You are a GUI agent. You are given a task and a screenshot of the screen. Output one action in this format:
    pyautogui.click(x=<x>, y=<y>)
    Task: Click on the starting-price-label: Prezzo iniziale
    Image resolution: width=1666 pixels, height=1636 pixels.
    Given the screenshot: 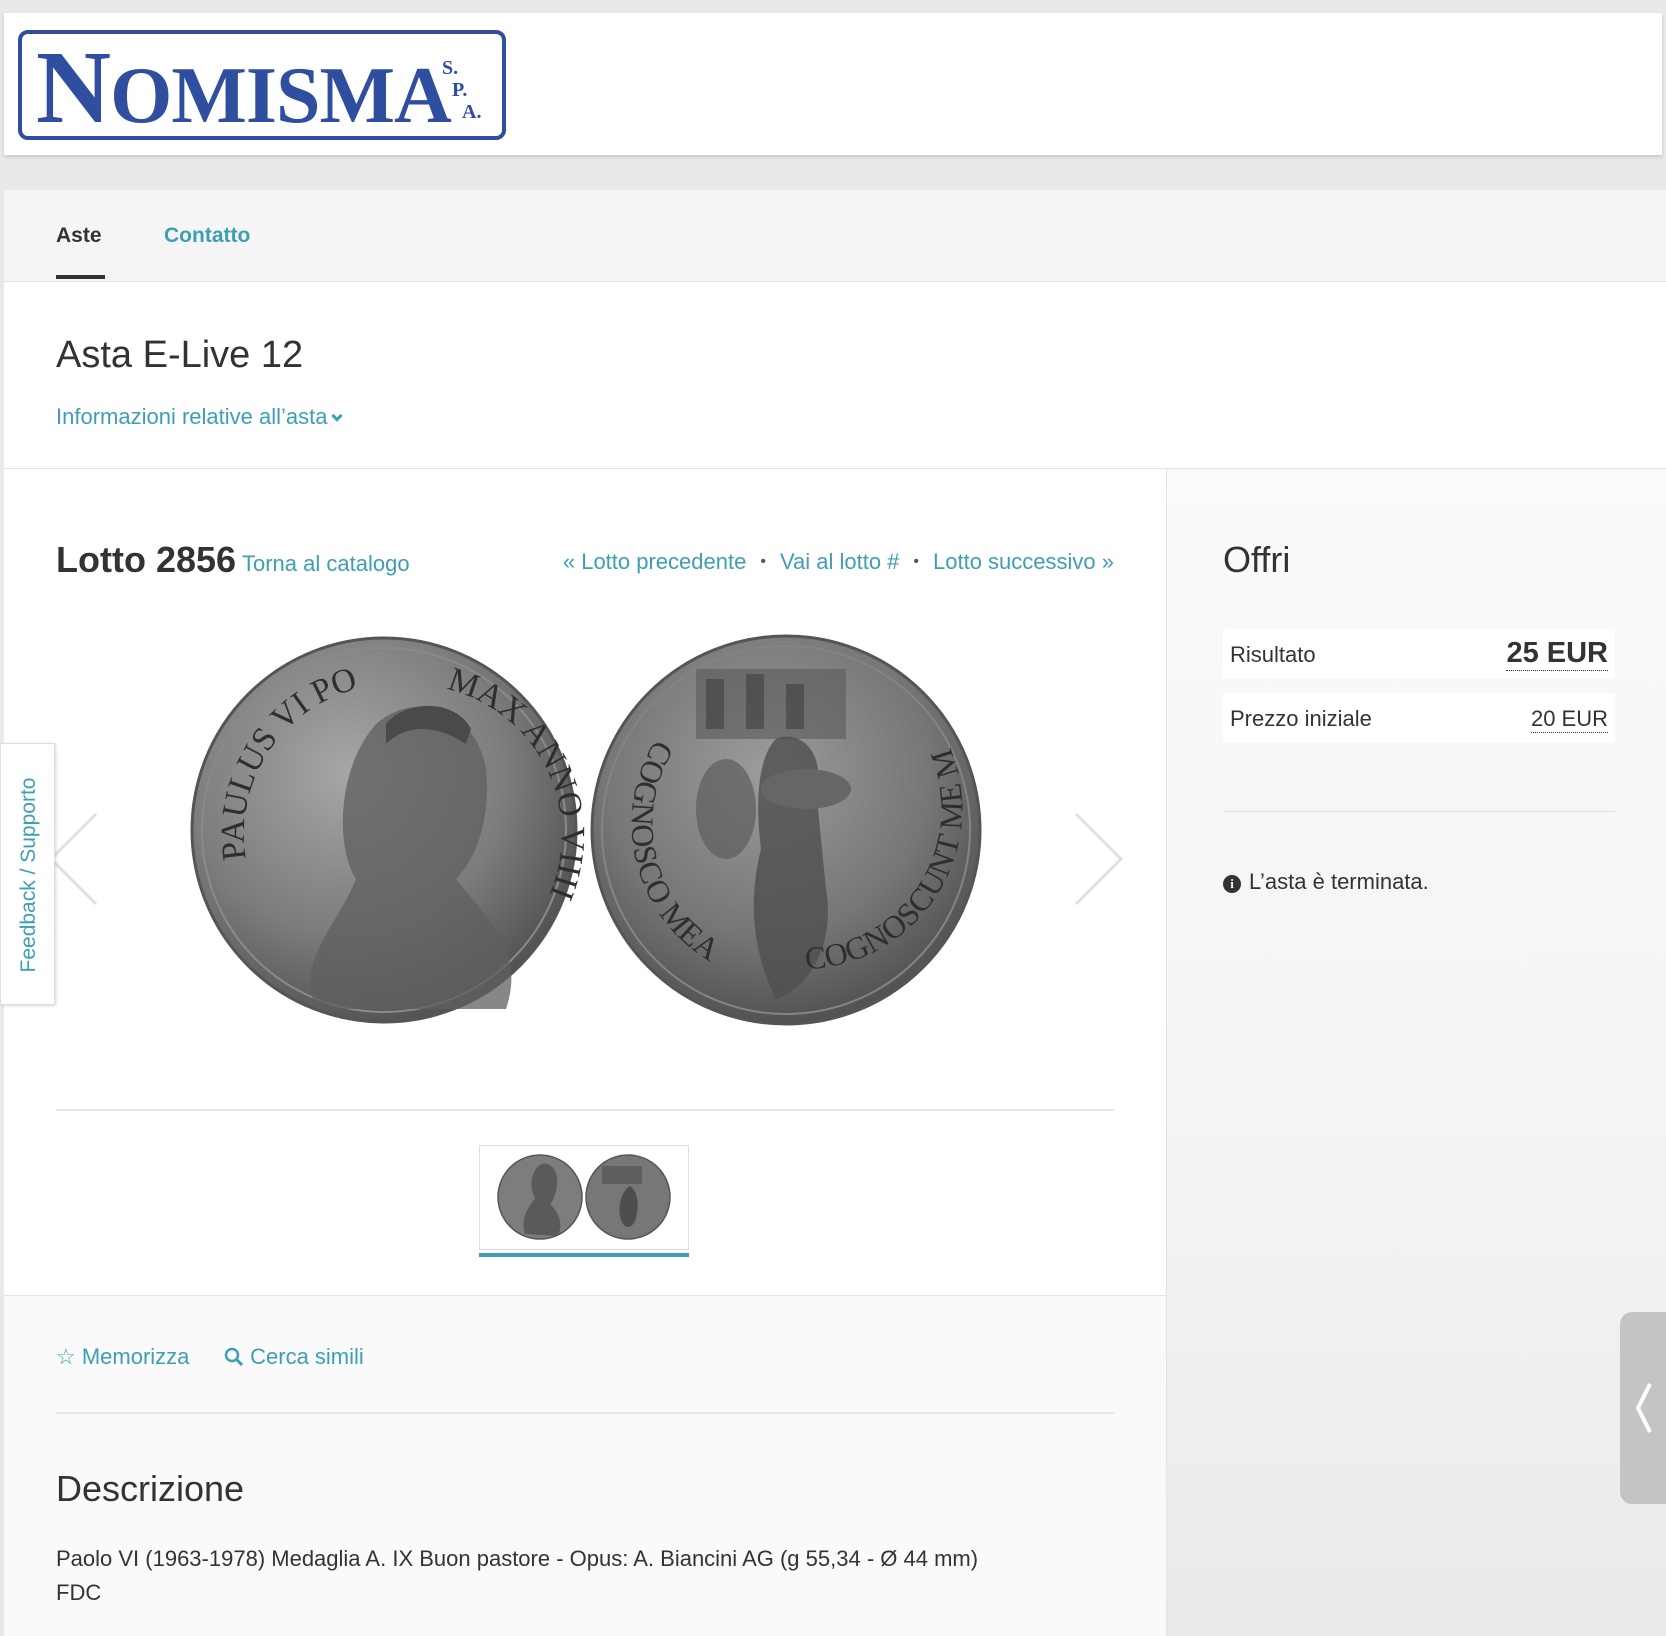 What is the action you would take?
    pyautogui.click(x=1301, y=718)
    